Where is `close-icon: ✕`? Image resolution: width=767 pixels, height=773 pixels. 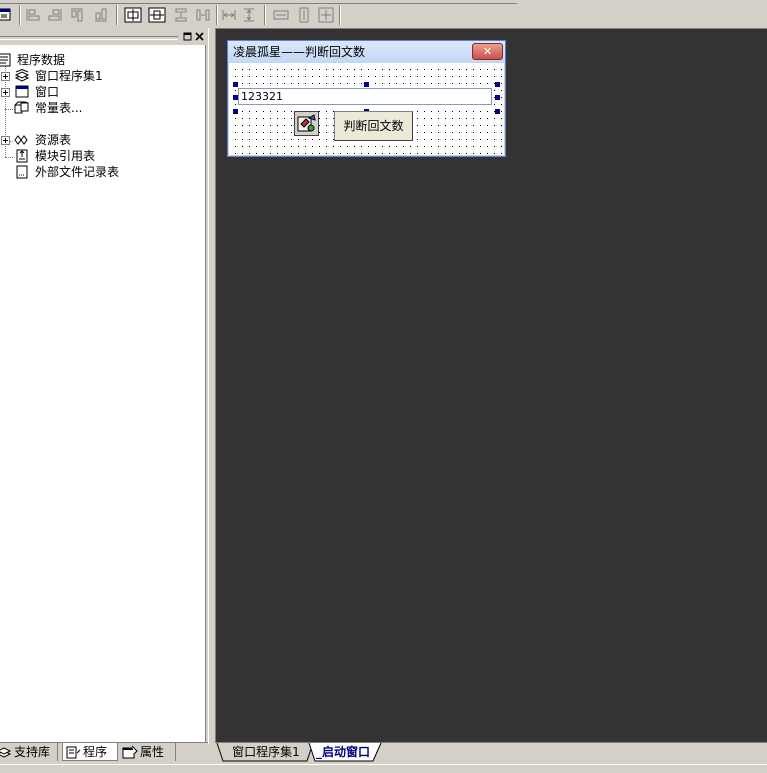 close-icon: ✕ is located at coordinates (487, 51).